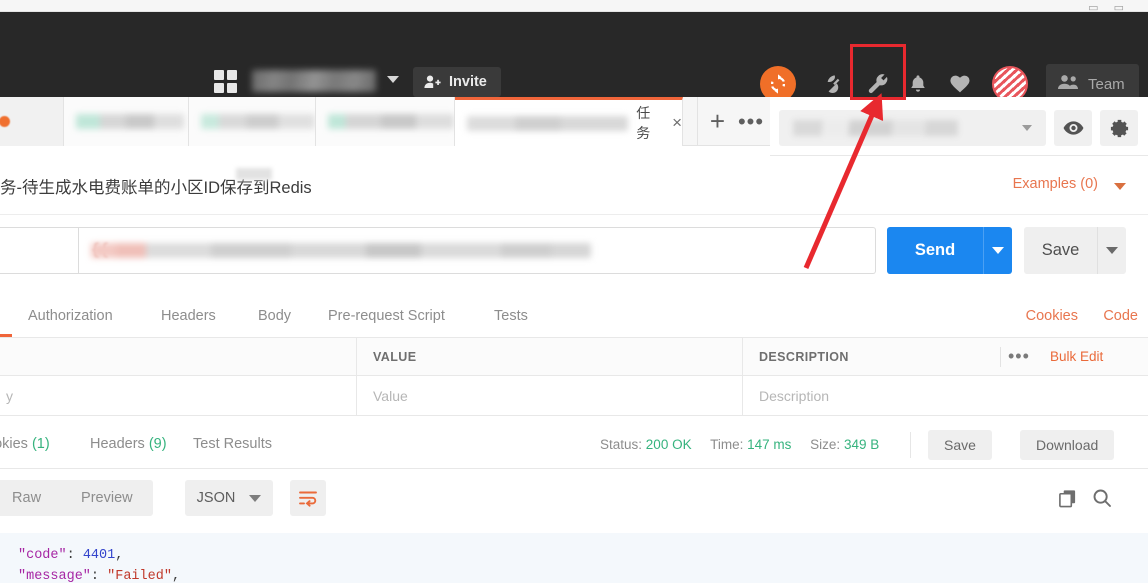  Describe the element at coordinates (117, 444) in the screenshot. I see `response-tab-label: Headers` at that location.